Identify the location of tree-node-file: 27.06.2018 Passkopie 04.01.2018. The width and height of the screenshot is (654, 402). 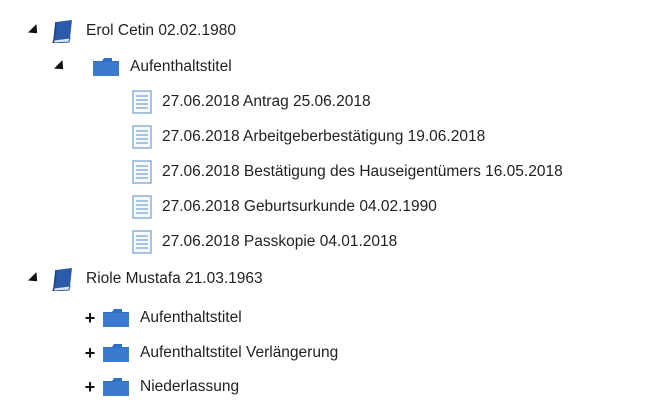
(264, 242).